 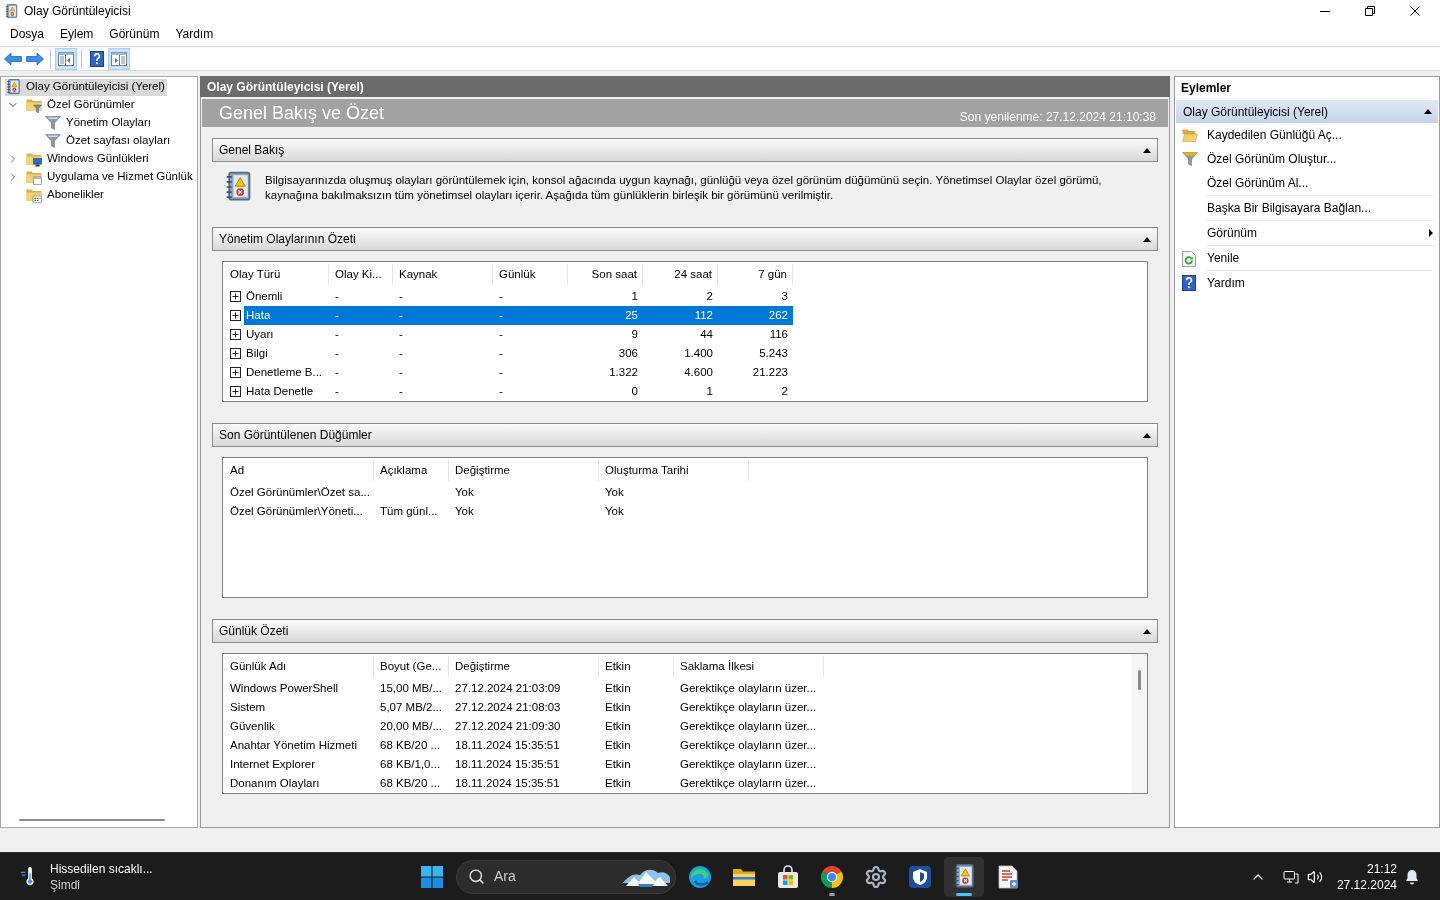 I want to click on table-cell-text: Önemli, so click(x=264, y=296).